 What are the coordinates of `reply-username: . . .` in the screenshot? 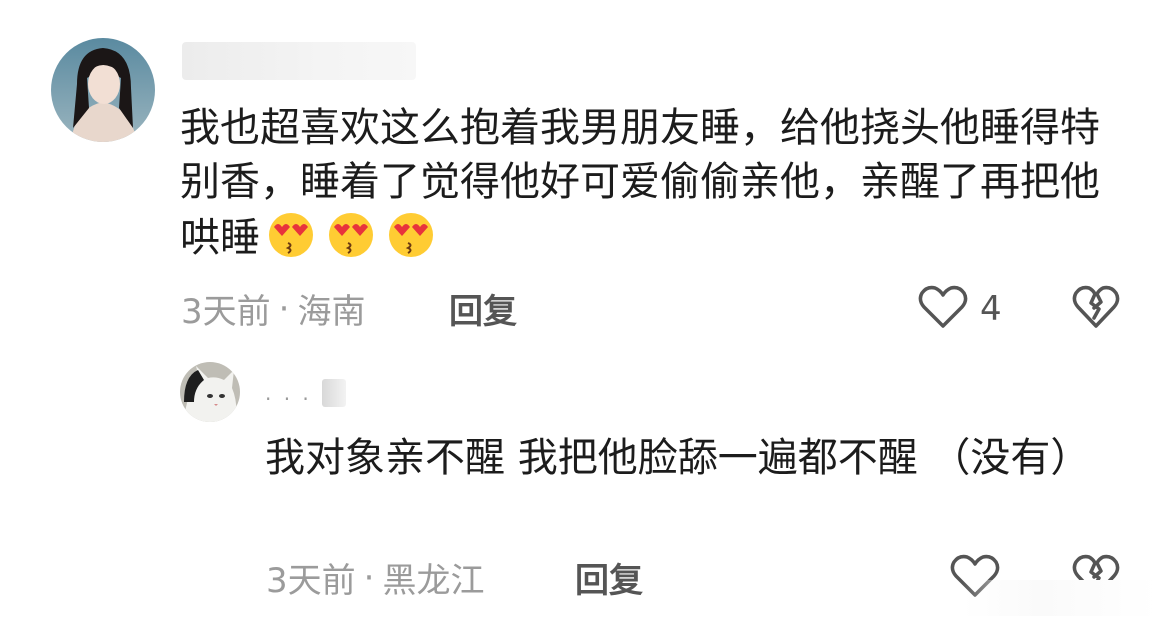 It's located at (305, 393).